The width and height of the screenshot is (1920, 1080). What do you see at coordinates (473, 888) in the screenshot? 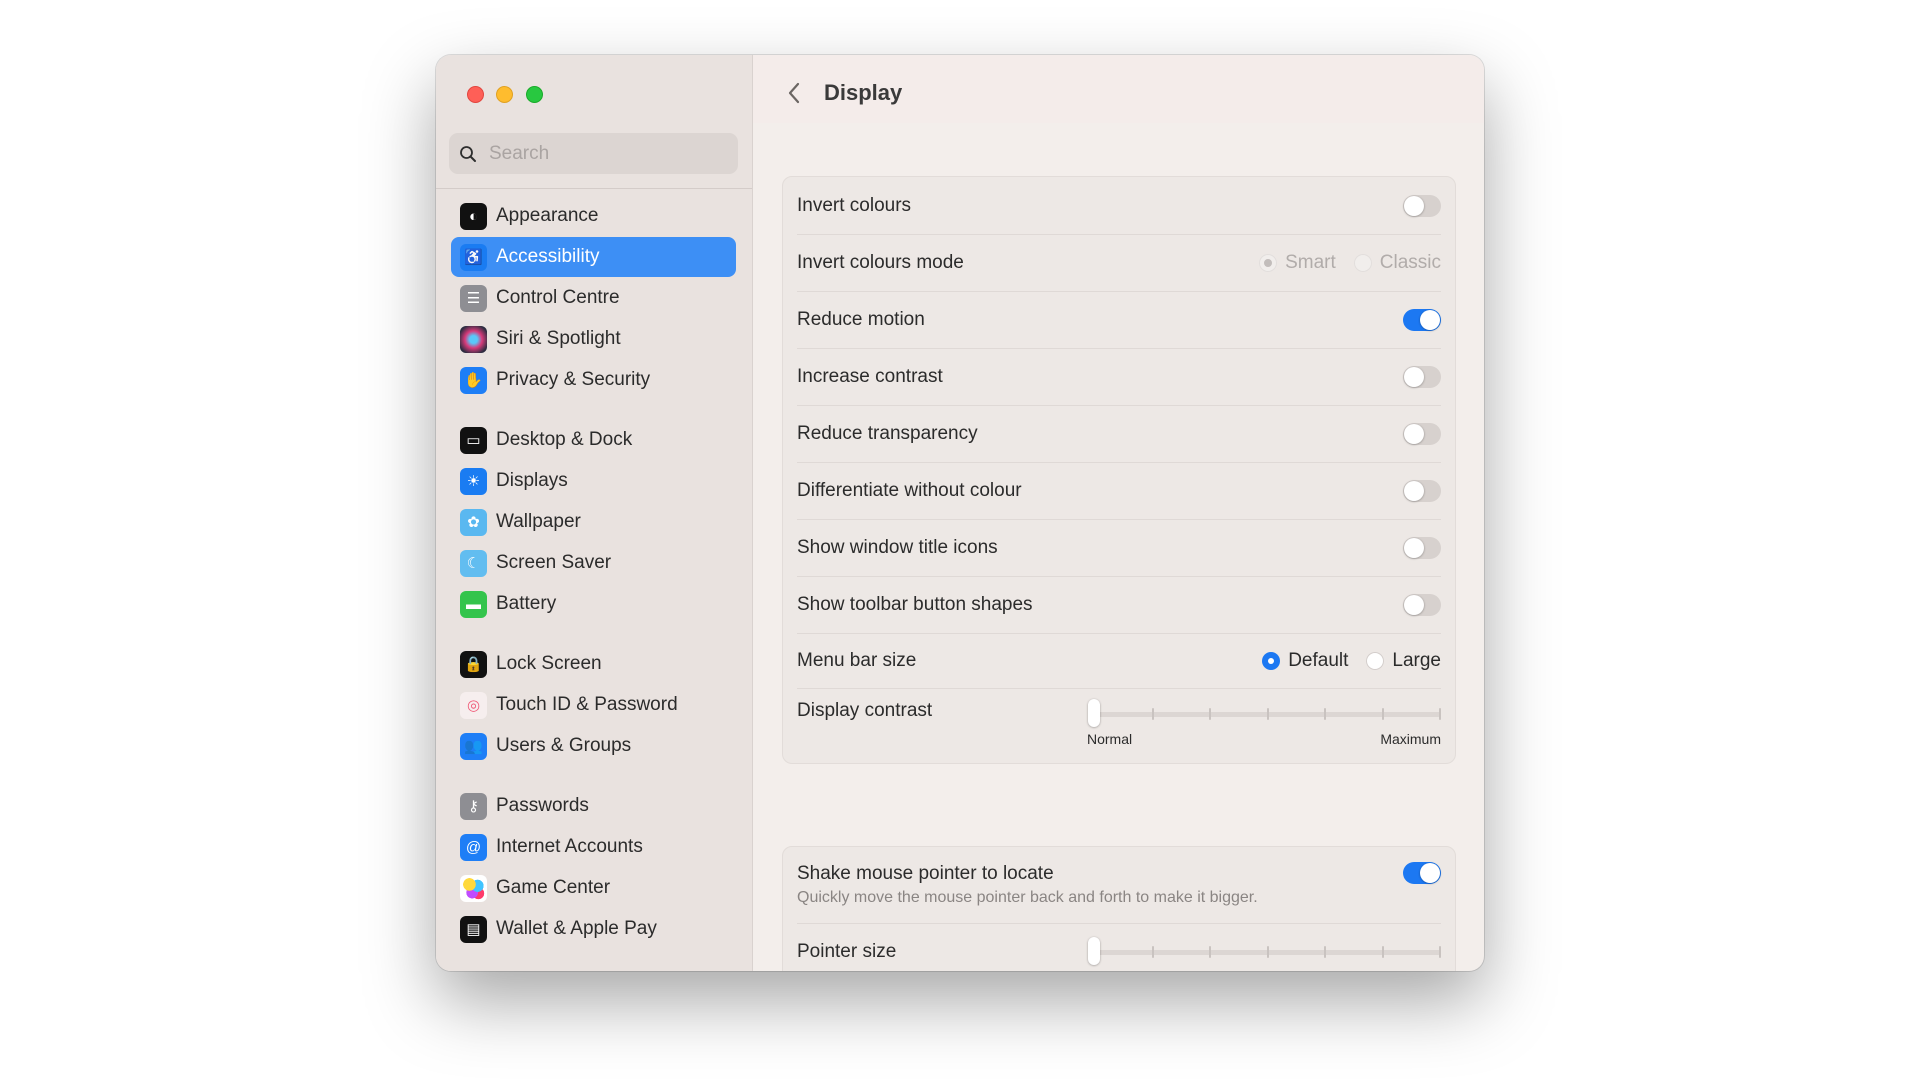
I see `game-center-icon: ●` at bounding box center [473, 888].